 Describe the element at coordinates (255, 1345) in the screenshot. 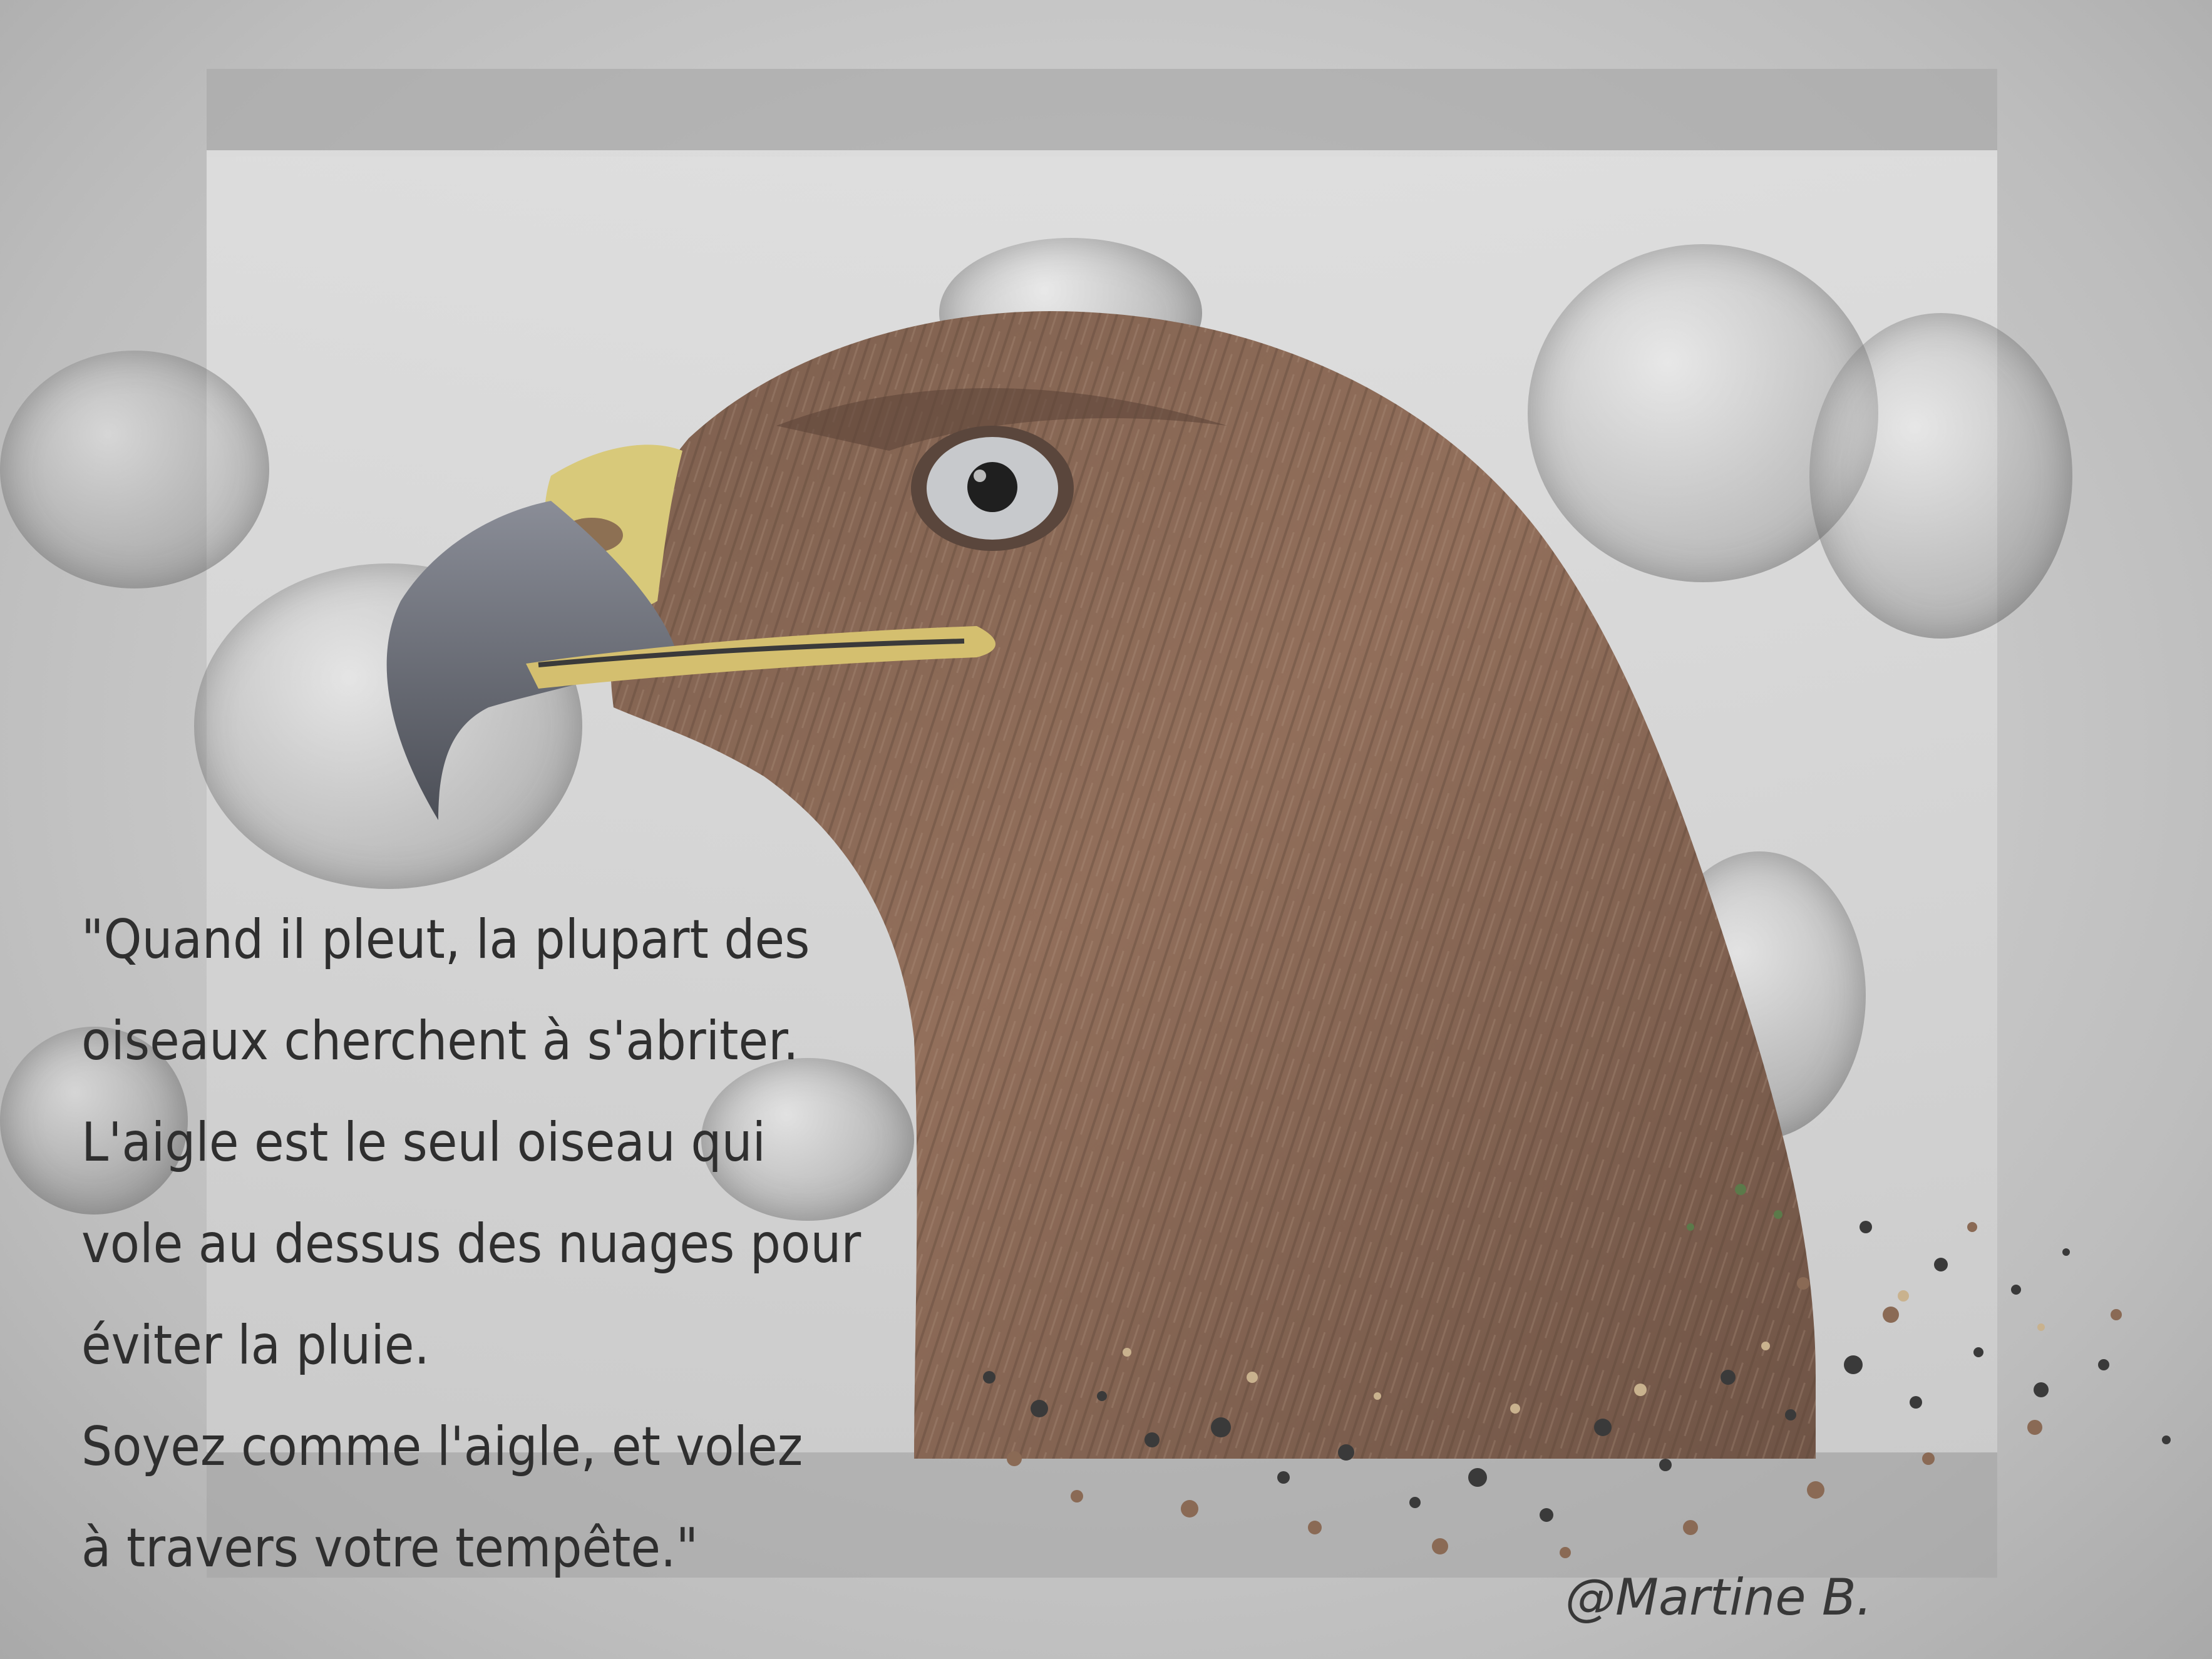

I see `quote-line: éviter la pluie.` at that location.